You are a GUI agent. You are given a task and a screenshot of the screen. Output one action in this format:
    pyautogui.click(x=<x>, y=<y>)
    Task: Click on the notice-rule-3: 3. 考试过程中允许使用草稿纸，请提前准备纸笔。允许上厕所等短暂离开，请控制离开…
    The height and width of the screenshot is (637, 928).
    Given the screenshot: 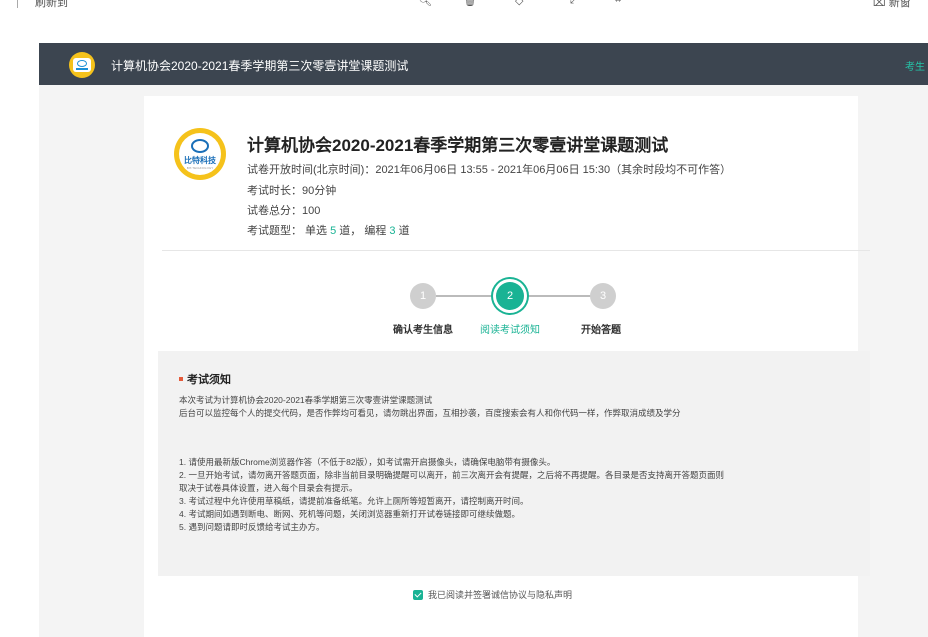 What is the action you would take?
    pyautogui.click(x=354, y=501)
    